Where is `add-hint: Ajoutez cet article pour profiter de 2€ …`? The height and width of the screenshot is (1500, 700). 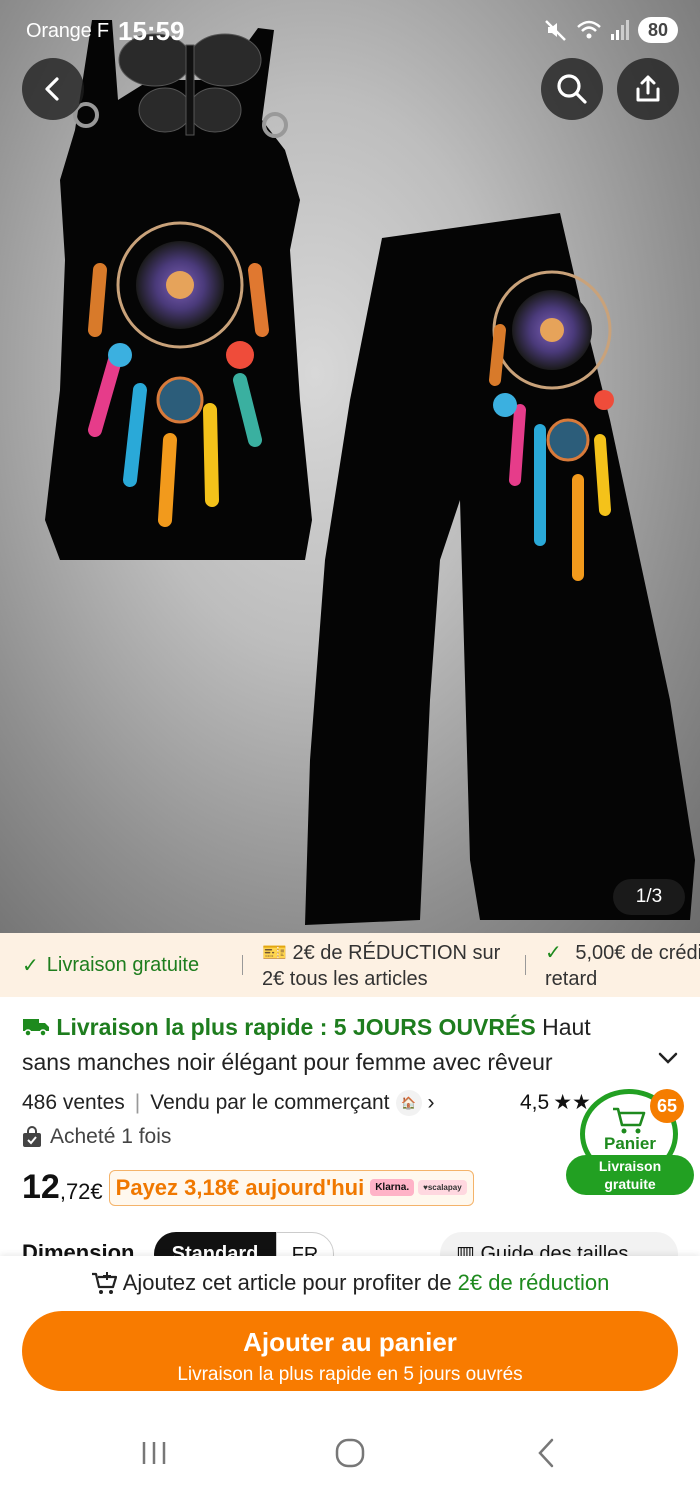 add-hint: Ajoutez cet article pour profiter de 2€ … is located at coordinates (350, 1283).